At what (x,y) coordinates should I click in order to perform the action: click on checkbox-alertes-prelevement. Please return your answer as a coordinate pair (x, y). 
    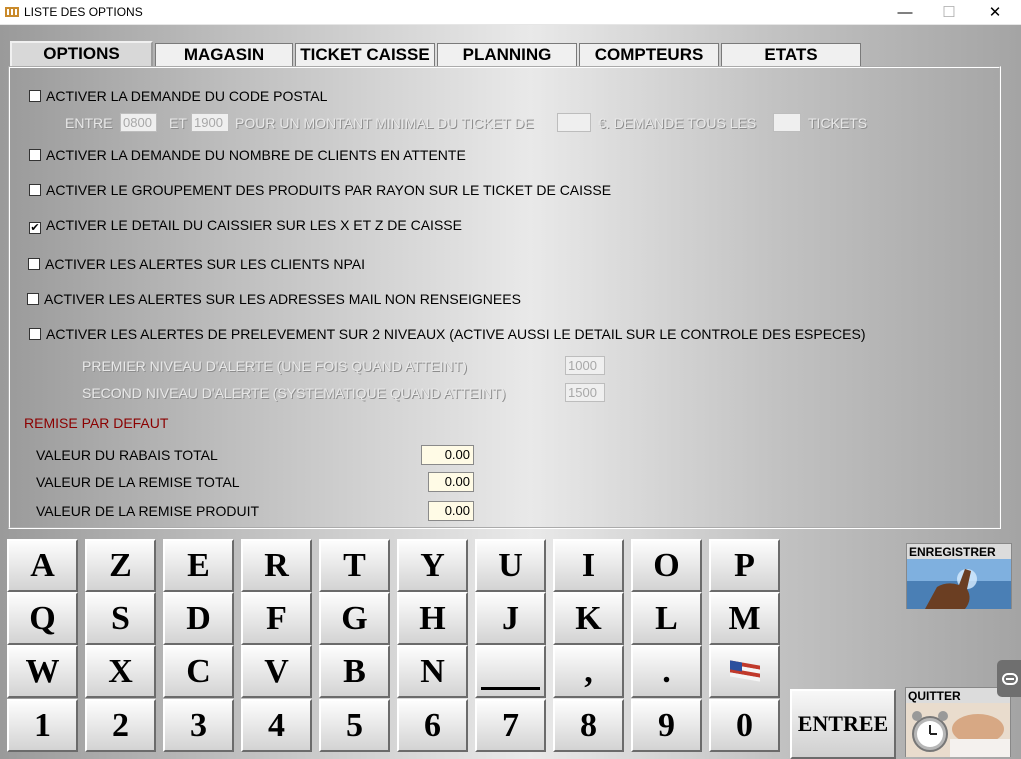
    Looking at the image, I should click on (35, 334).